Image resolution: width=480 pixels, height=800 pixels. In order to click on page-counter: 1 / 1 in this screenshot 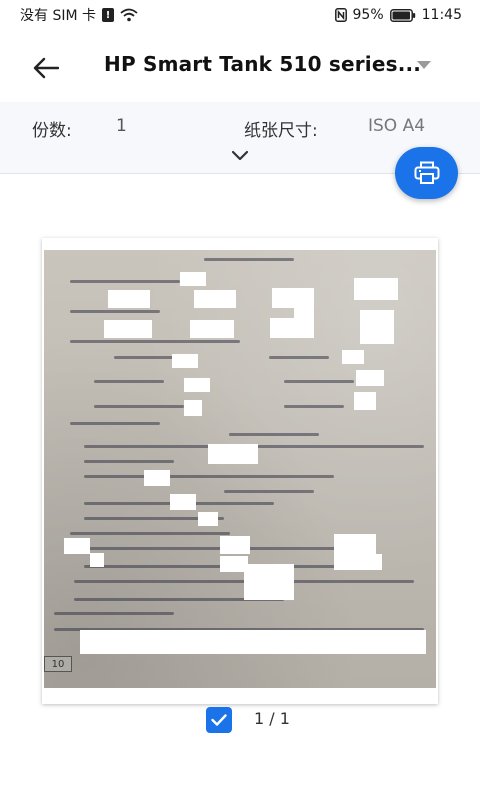, I will do `click(272, 718)`.